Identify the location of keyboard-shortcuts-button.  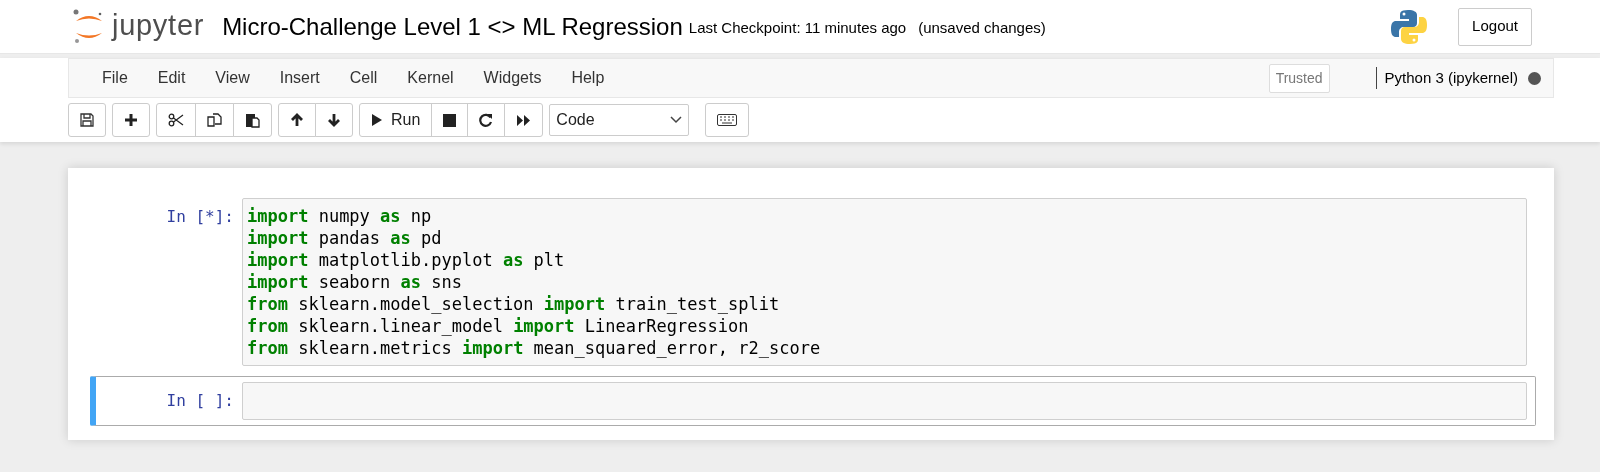
(727, 120).